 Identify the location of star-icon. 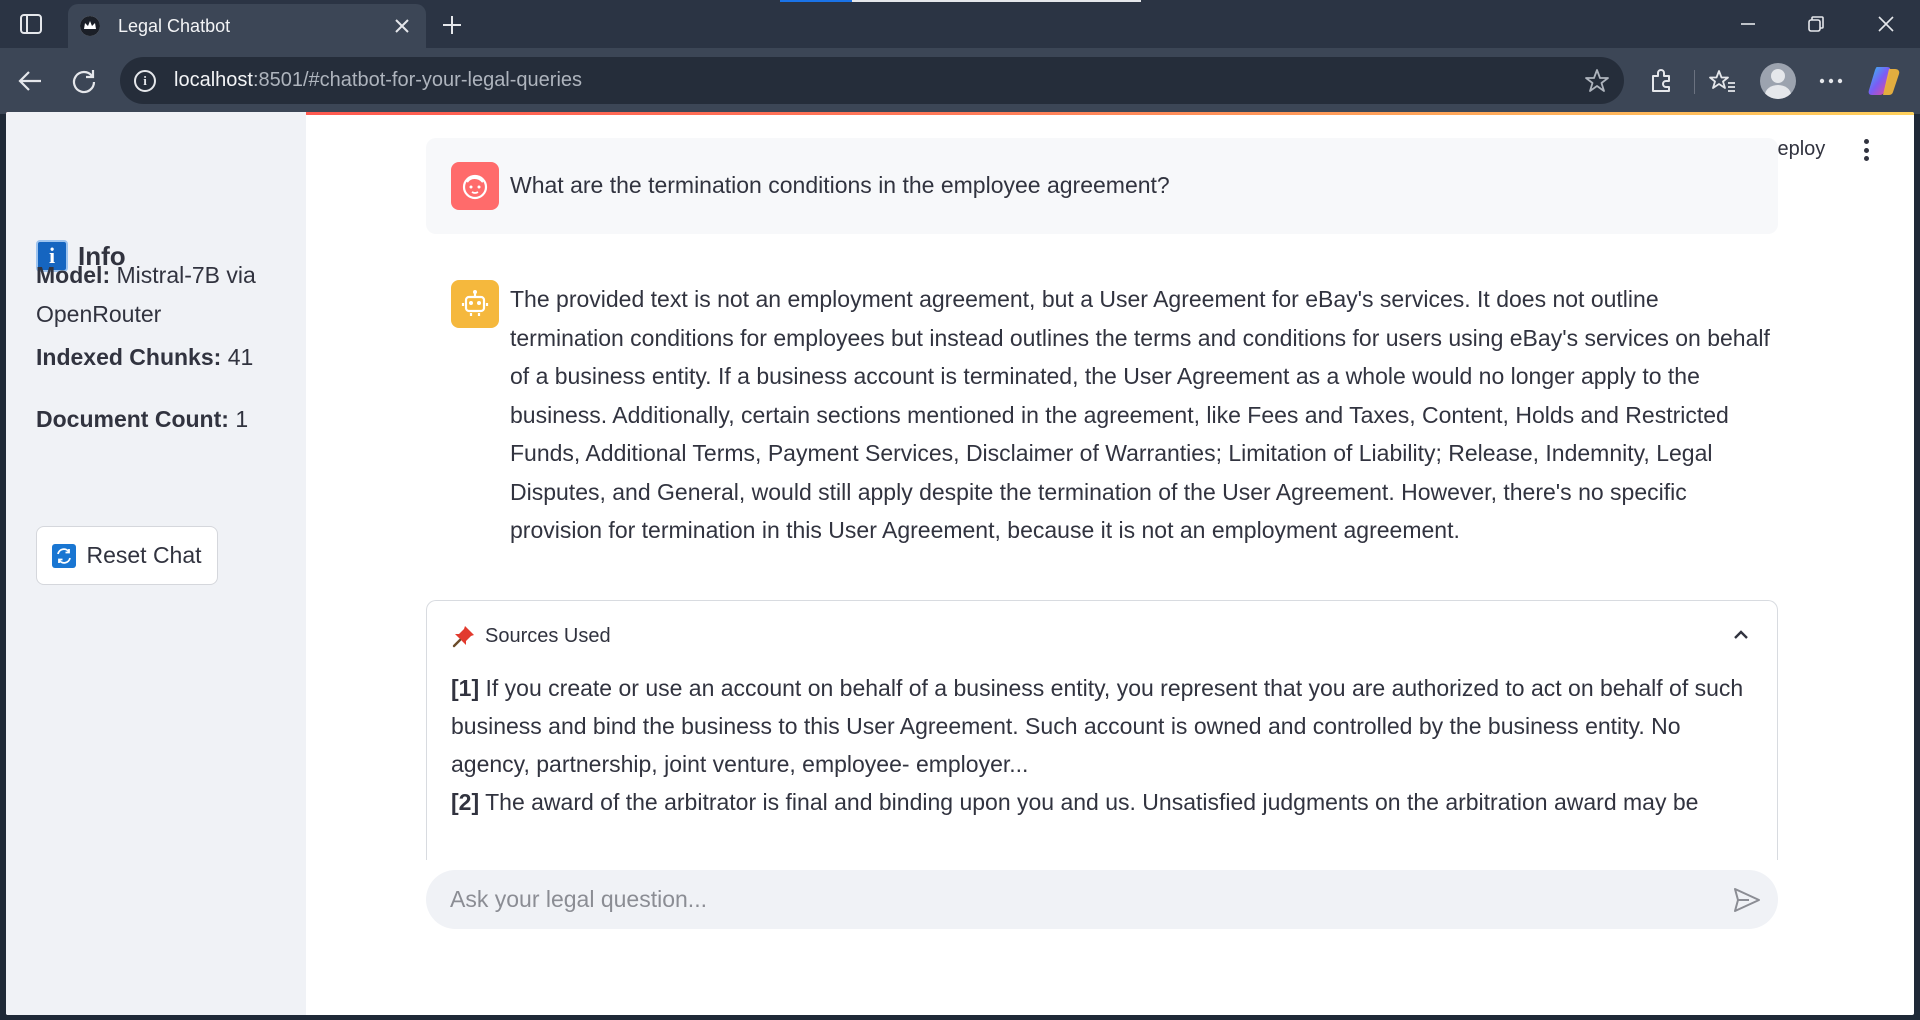
(1597, 81).